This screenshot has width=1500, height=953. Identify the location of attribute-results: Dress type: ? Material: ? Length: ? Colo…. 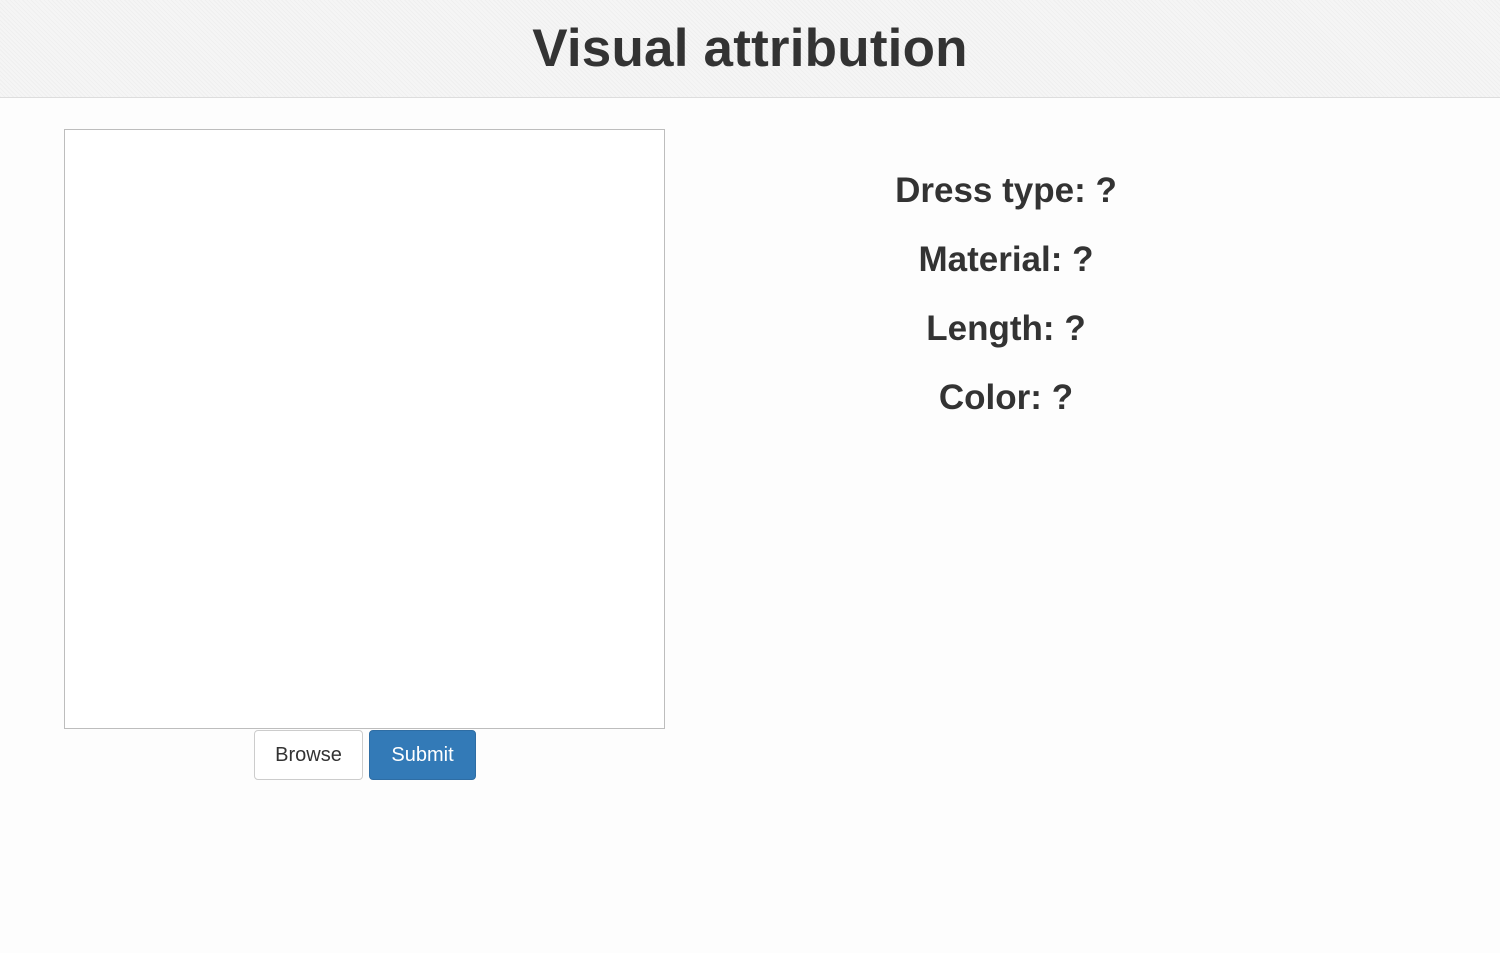
(1006, 294).